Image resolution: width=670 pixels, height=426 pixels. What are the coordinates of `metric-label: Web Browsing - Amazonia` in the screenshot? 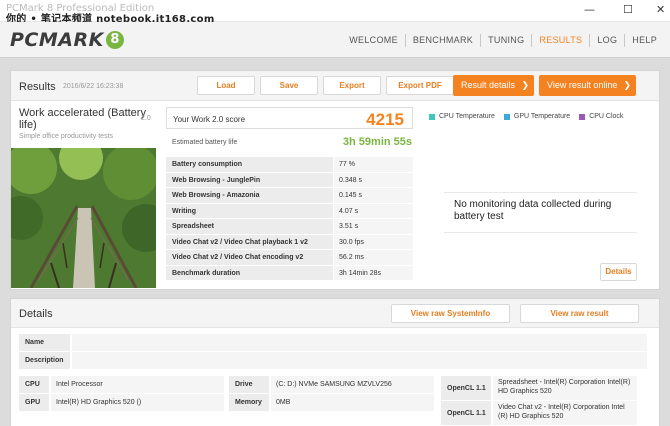 It's located at (249, 195).